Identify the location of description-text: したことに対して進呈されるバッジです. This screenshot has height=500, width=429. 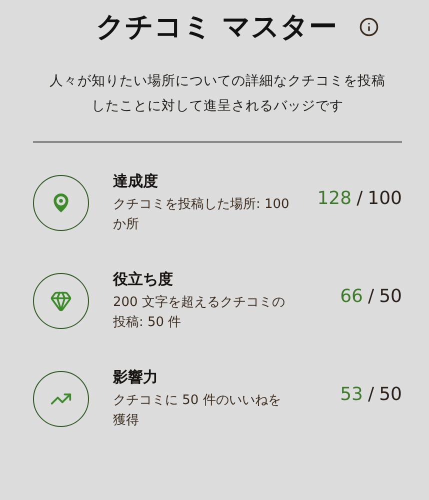
(218, 106).